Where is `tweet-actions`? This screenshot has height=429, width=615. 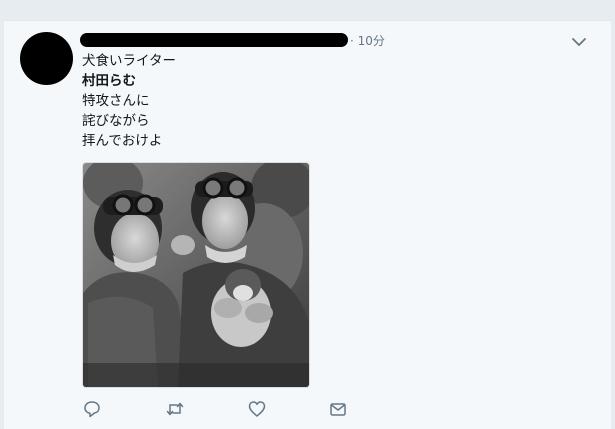 tweet-actions is located at coordinates (222, 410).